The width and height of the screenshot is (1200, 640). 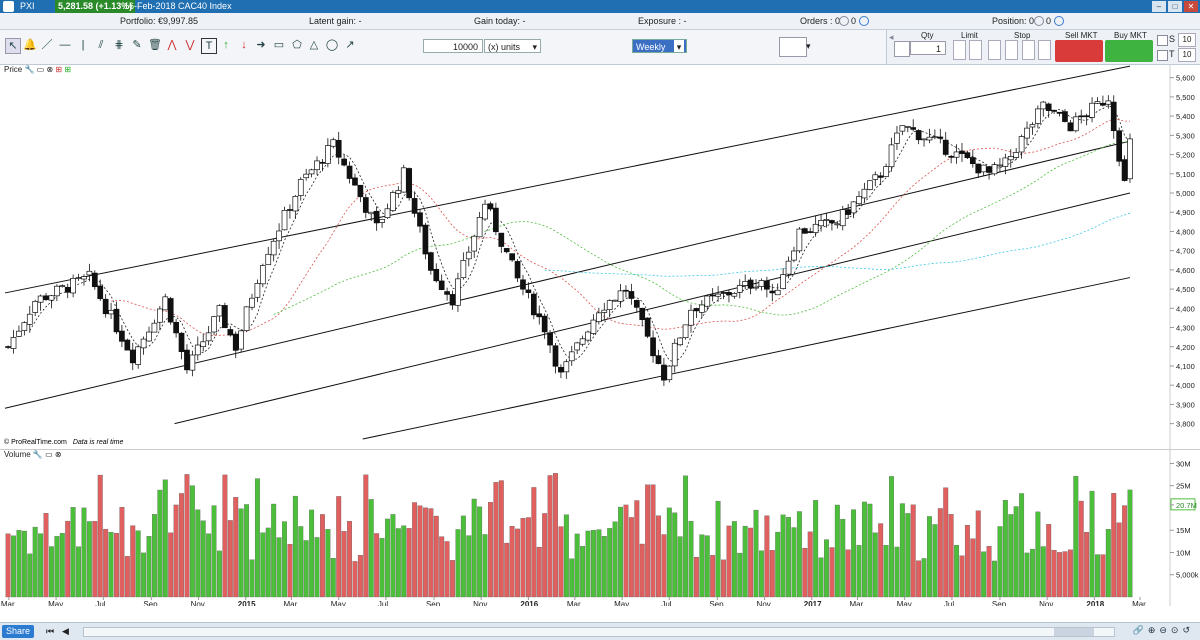 I want to click on buy-market-button, so click(x=1129, y=51).